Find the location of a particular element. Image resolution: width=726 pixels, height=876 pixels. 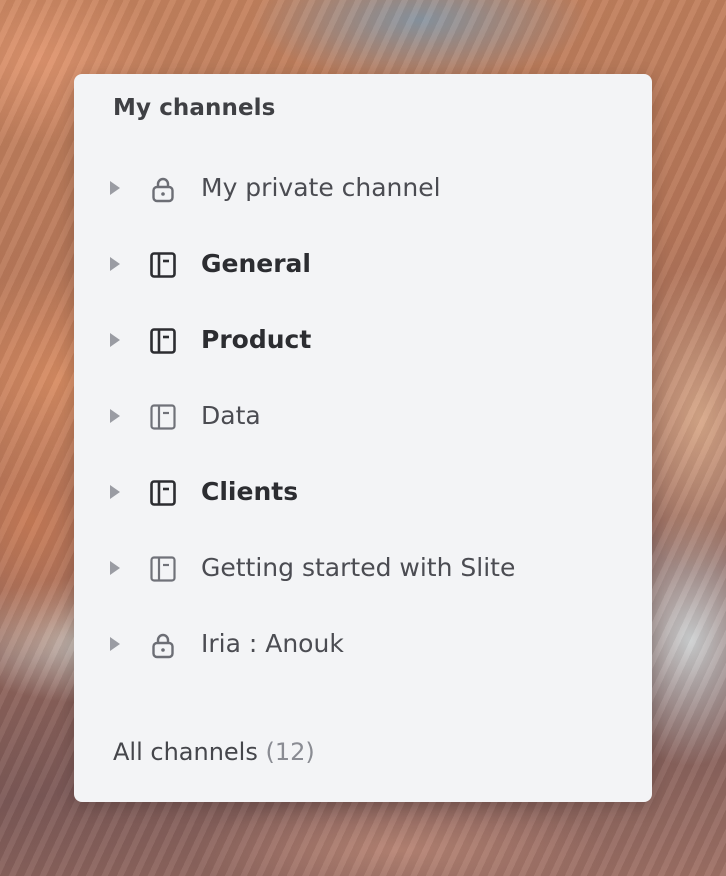

channel-item-getting-started: Getting started with Slite is located at coordinates (363, 568).